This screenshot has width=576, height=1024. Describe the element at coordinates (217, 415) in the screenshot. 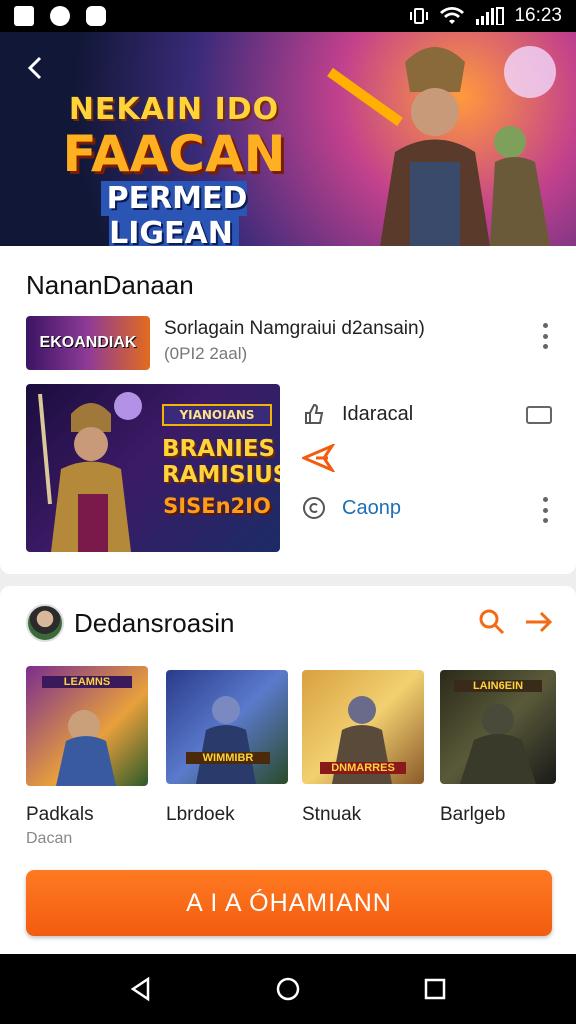

I see `featured-image-text-line1: YIANOIANS` at that location.